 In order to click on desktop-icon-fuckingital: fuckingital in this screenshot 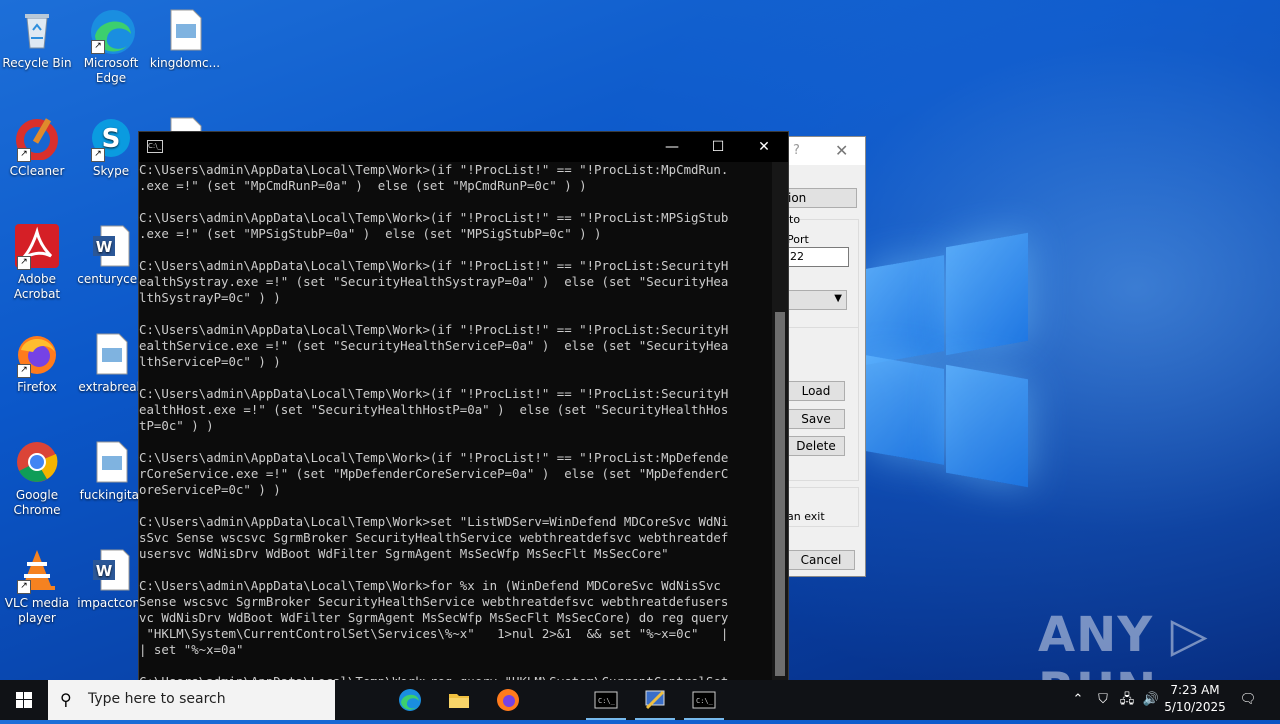, I will do `click(111, 471)`.